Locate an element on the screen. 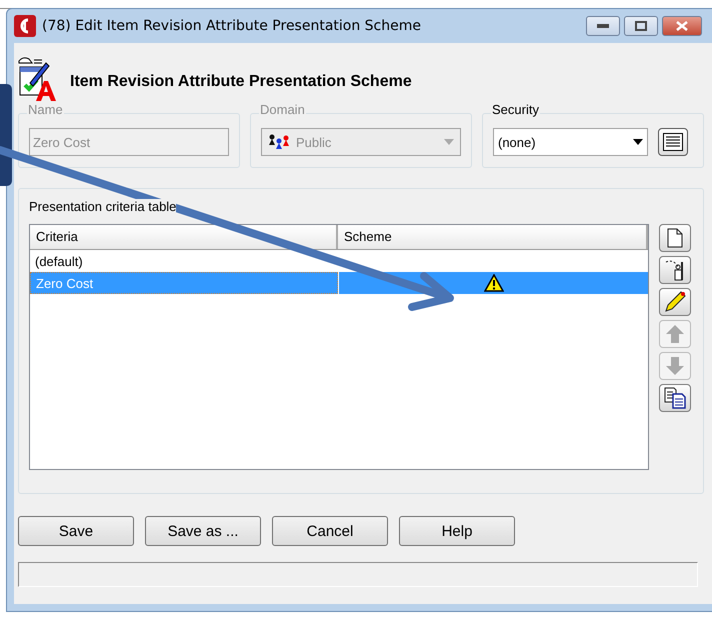 The image size is (712, 620). maximize-button is located at coordinates (641, 26).